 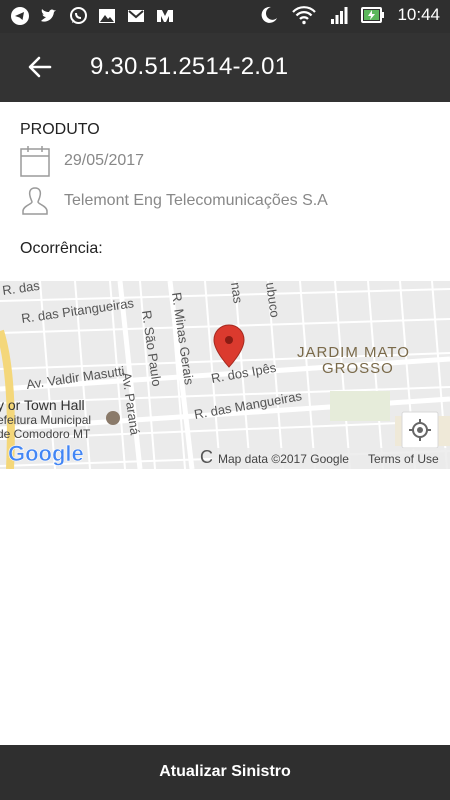 I want to click on section-label: PRODUTO, so click(x=60, y=129).